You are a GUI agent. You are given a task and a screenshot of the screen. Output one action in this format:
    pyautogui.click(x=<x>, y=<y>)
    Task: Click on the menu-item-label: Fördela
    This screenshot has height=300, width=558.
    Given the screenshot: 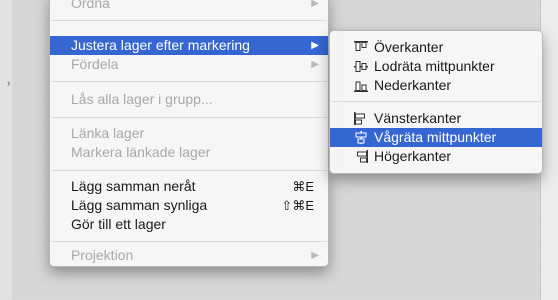 What is the action you would take?
    pyautogui.click(x=95, y=64)
    